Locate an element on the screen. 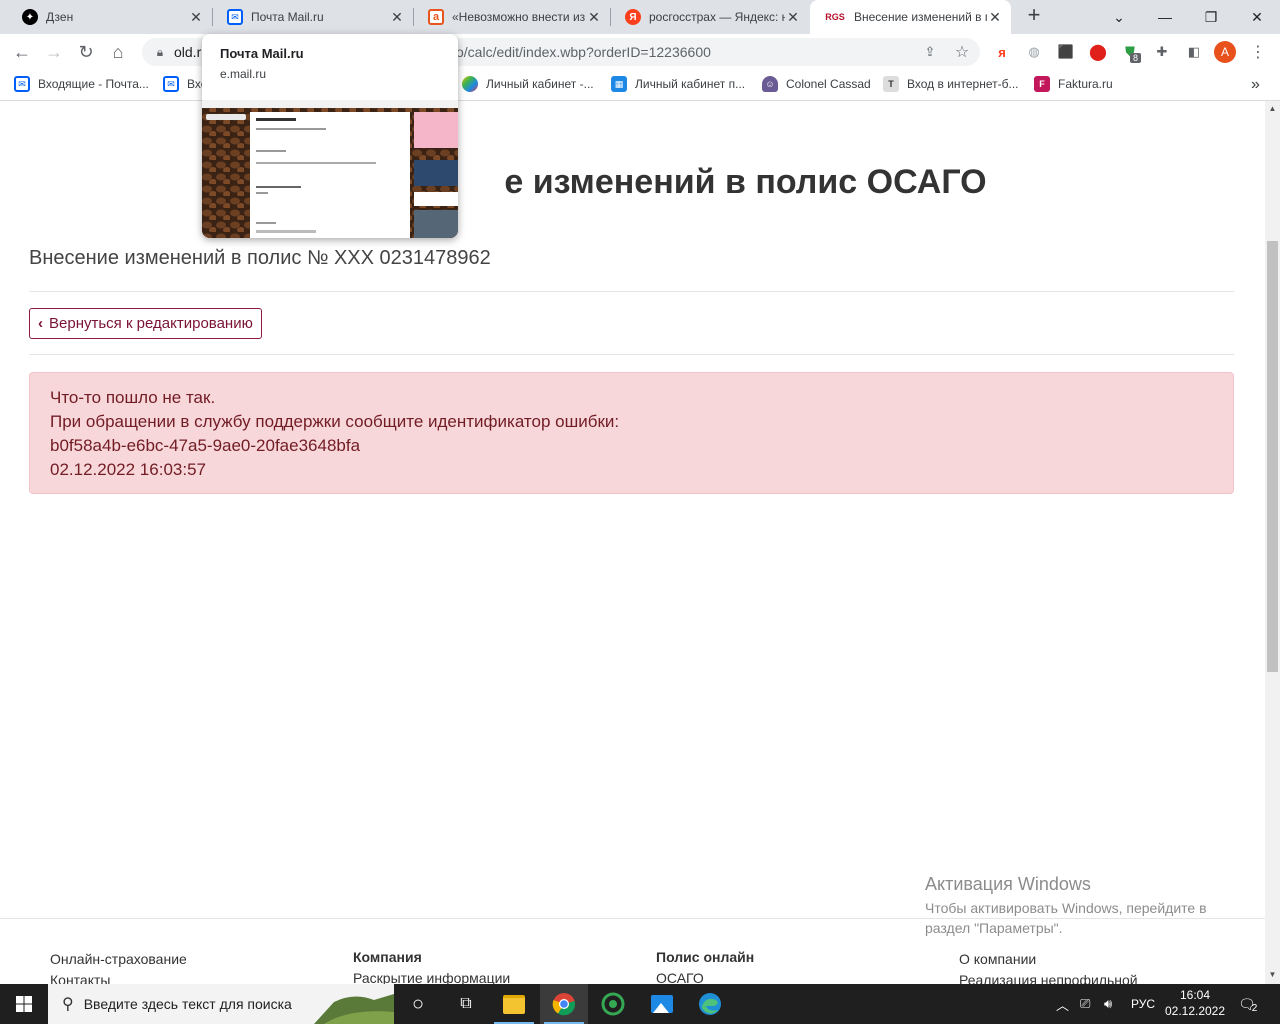 This screenshot has width=1280, height=1024. task-view-icon: ⧉ is located at coordinates (466, 1004).